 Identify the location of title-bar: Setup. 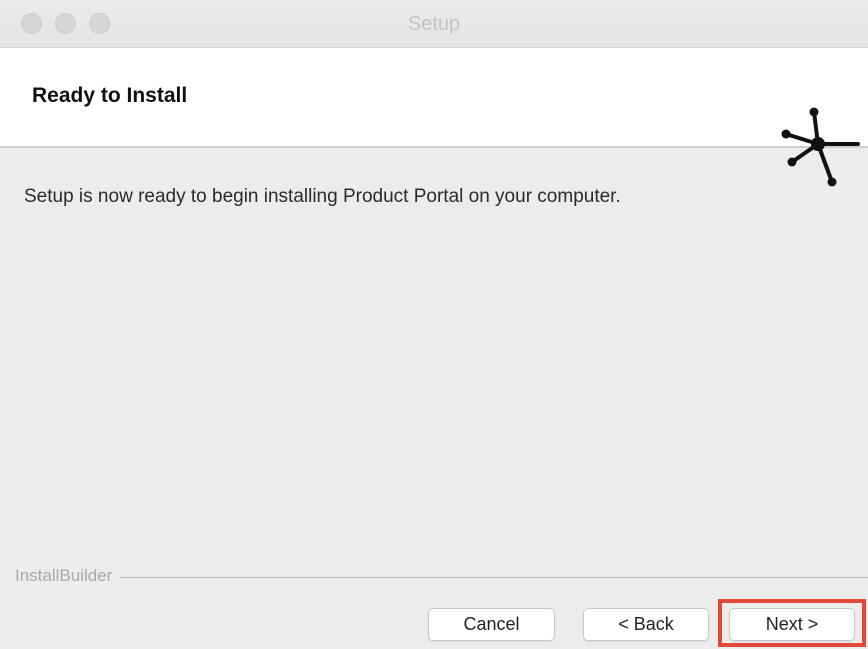
(434, 24).